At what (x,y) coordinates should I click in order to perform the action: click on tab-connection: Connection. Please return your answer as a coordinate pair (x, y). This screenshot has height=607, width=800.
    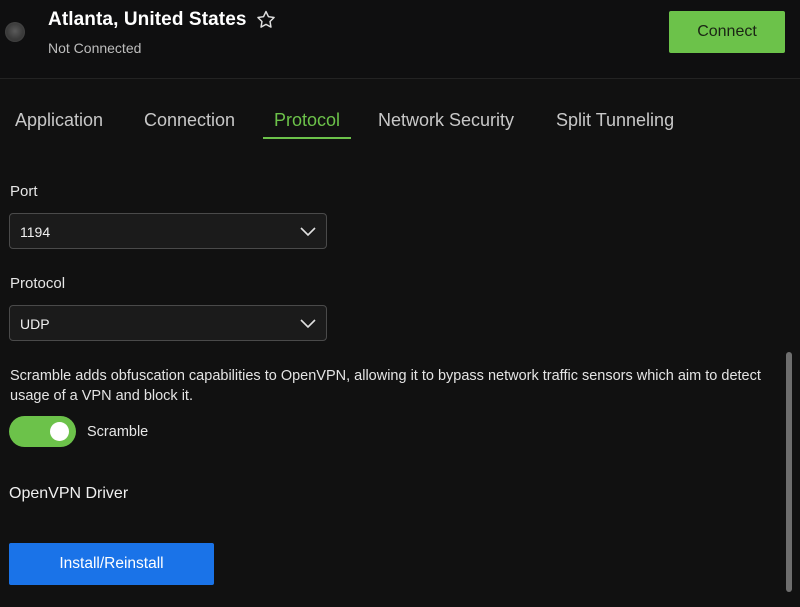
    Looking at the image, I should click on (189, 124).